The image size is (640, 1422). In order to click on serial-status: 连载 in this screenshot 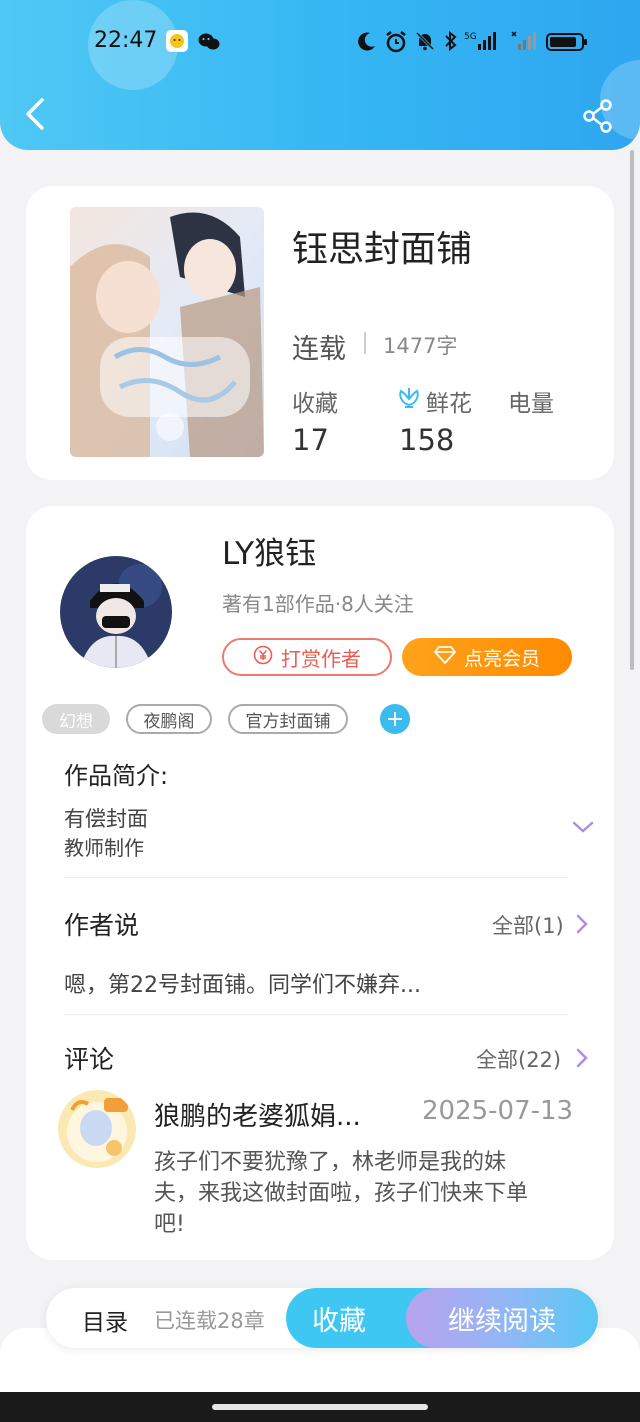, I will do `click(319, 349)`.